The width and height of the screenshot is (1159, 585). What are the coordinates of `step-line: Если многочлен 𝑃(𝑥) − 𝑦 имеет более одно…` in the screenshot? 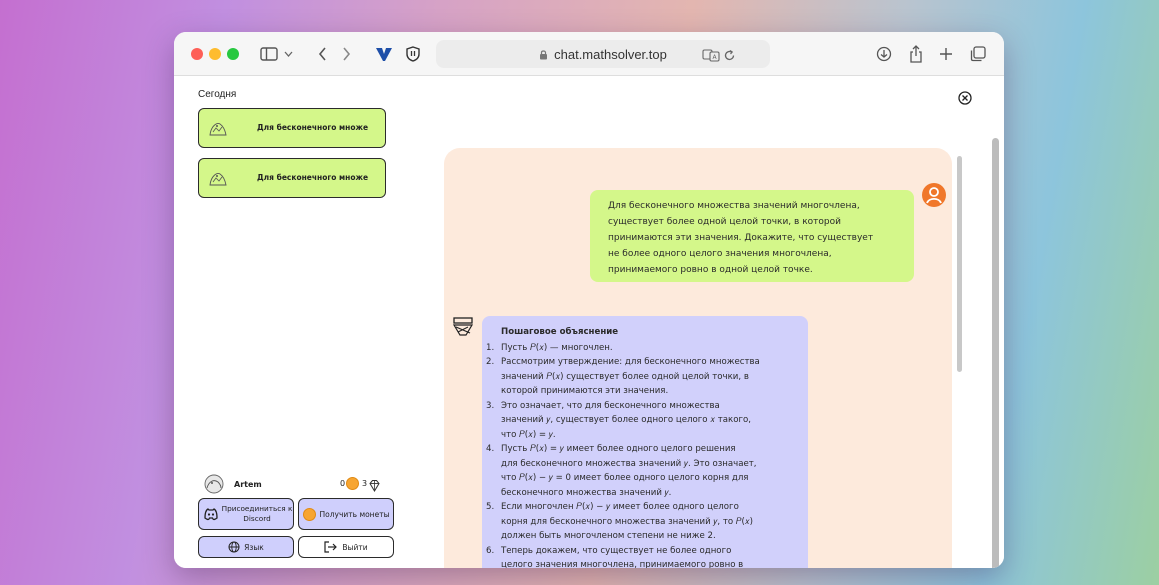 It's located at (620, 507).